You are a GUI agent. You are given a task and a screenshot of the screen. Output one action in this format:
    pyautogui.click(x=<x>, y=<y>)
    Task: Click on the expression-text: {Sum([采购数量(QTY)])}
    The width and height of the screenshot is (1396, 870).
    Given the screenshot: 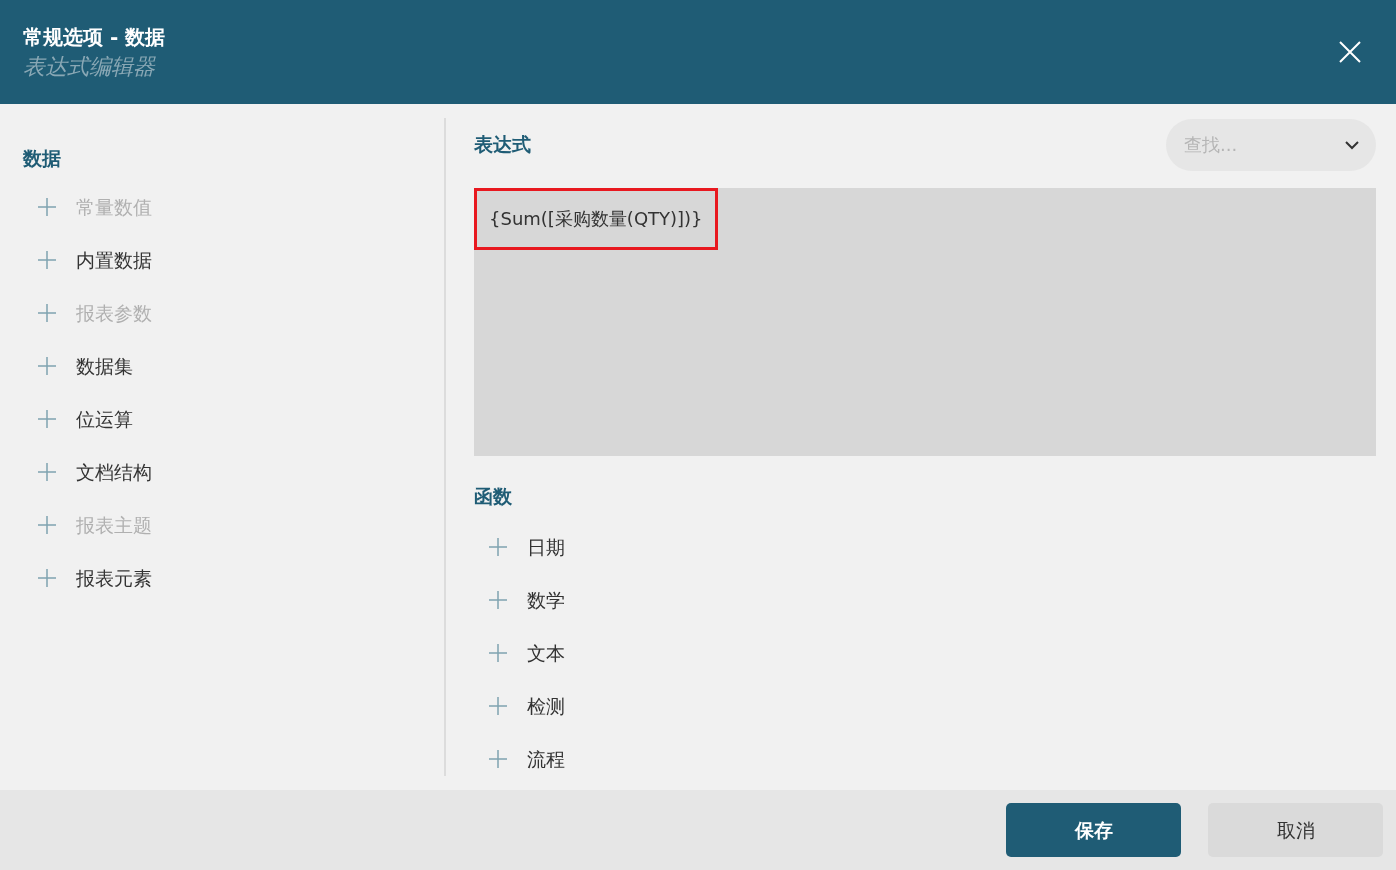 What is the action you would take?
    pyautogui.click(x=596, y=219)
    